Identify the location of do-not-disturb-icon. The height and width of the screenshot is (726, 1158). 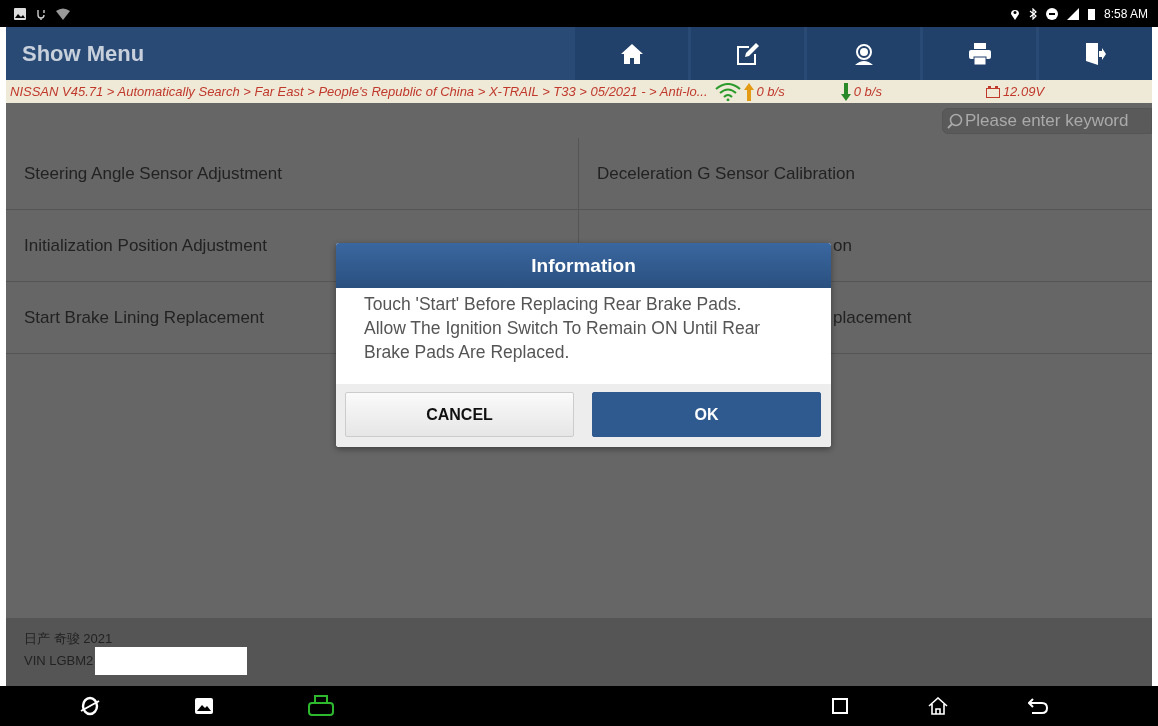
(1051, 13).